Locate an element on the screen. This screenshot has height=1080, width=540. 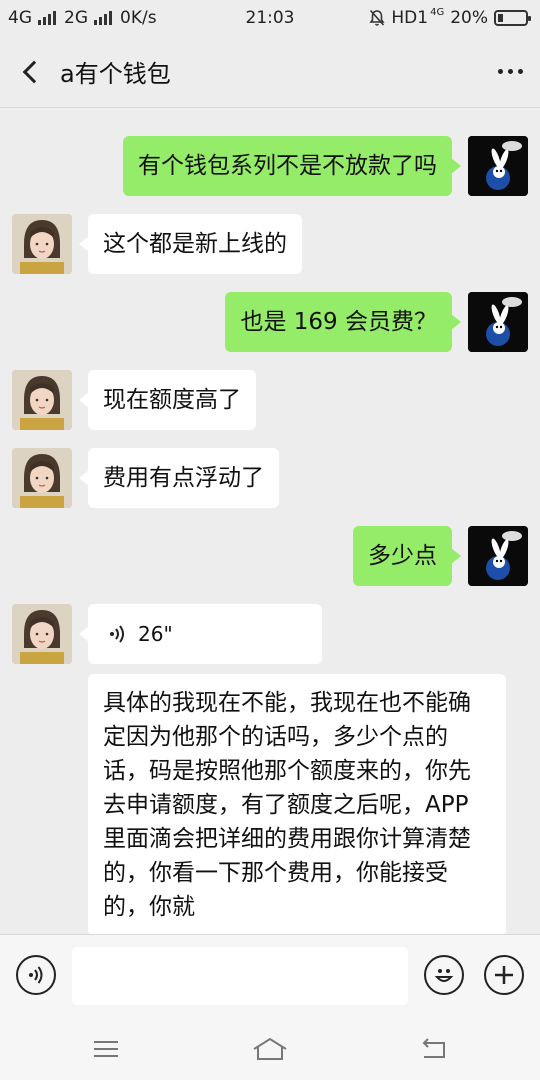
network-type-3: 4G is located at coordinates (437, 12).